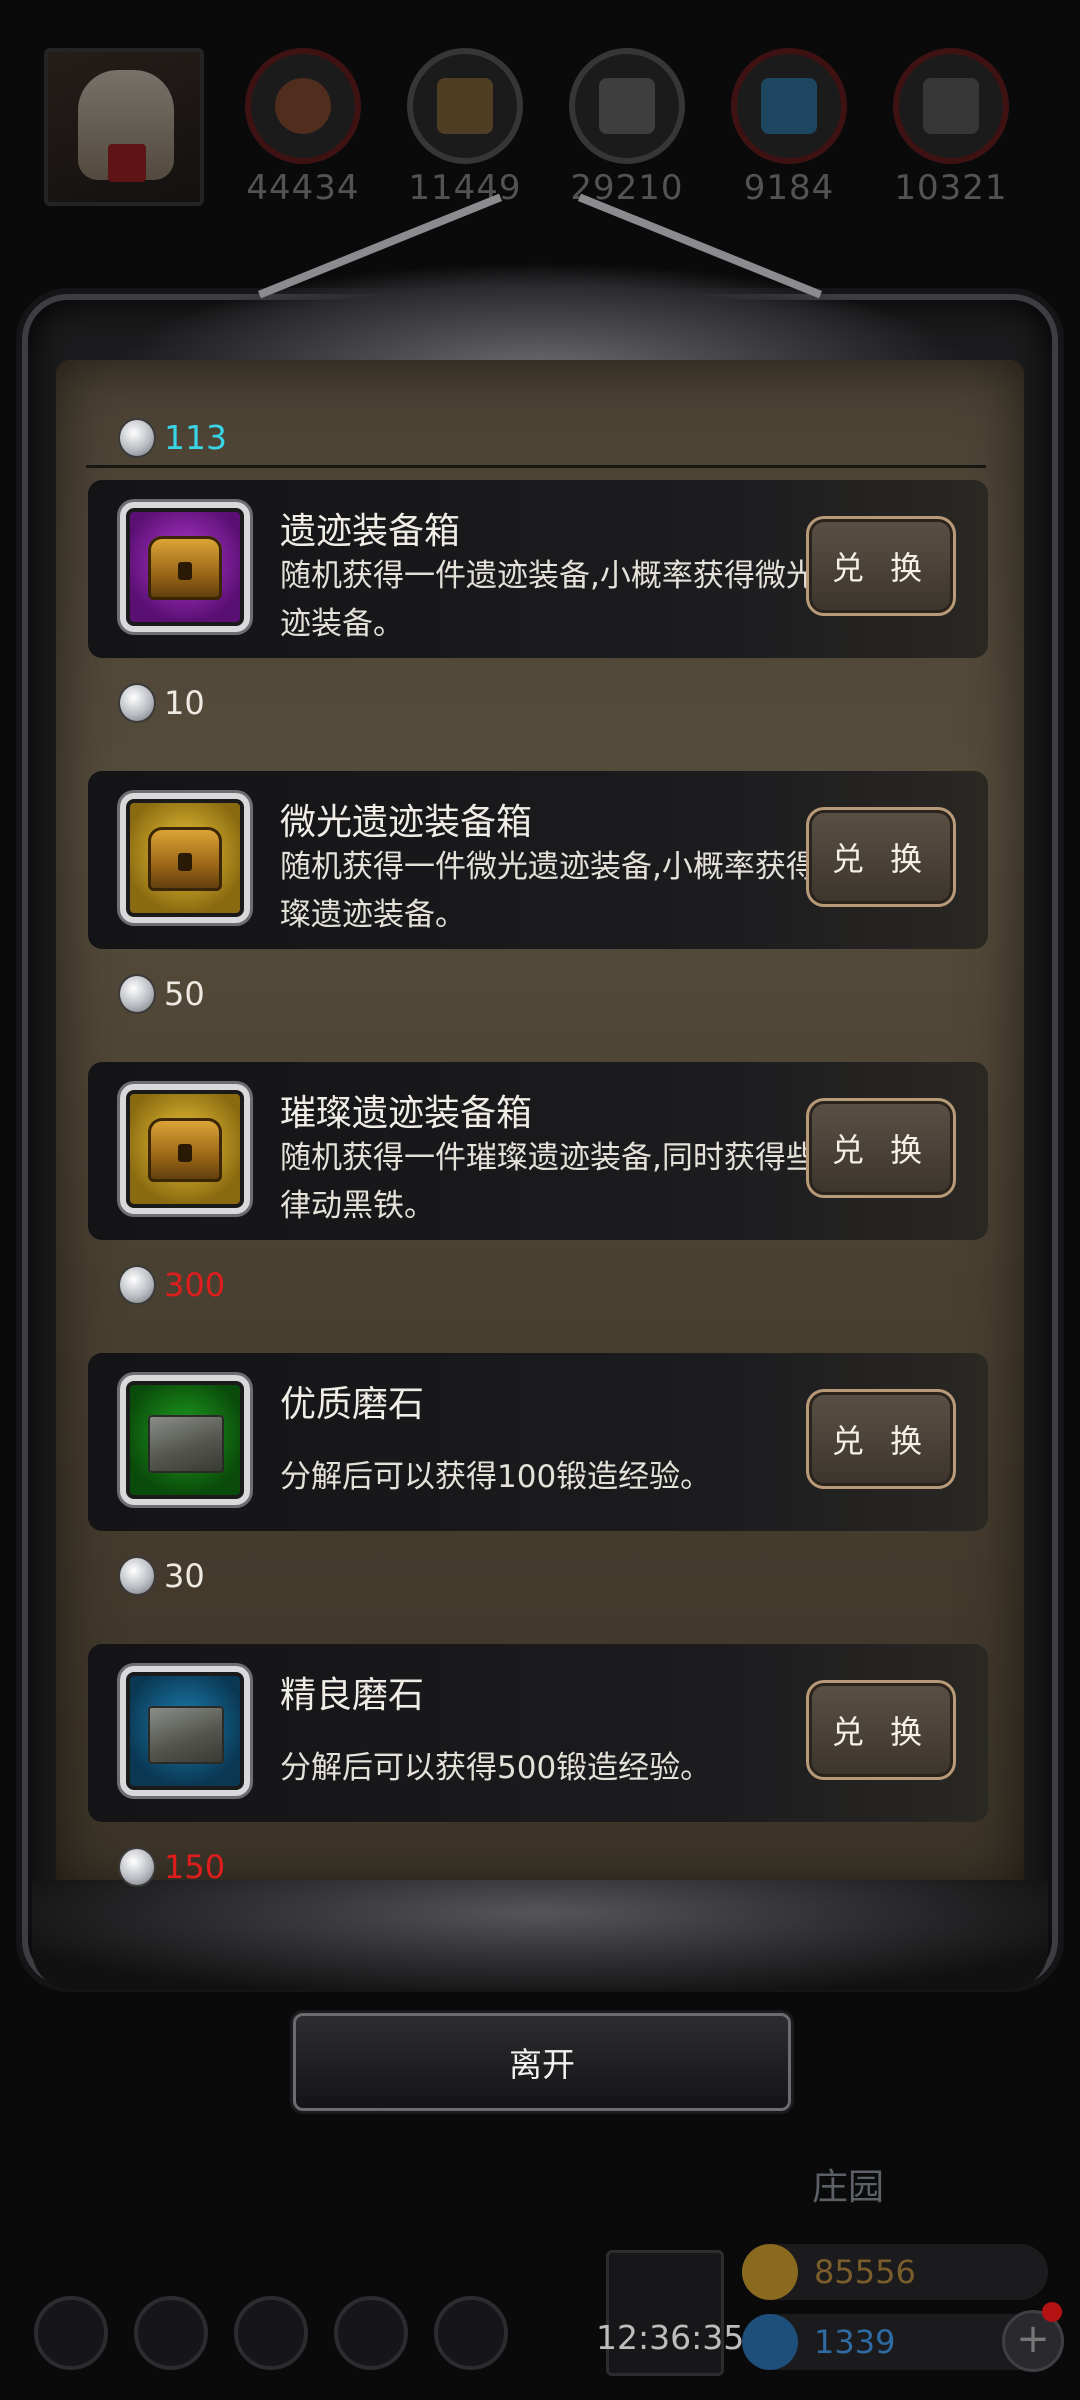 Image resolution: width=1080 pixels, height=2400 pixels. Describe the element at coordinates (895, 2272) in the screenshot. I see `gold-counter: 85556` at that location.